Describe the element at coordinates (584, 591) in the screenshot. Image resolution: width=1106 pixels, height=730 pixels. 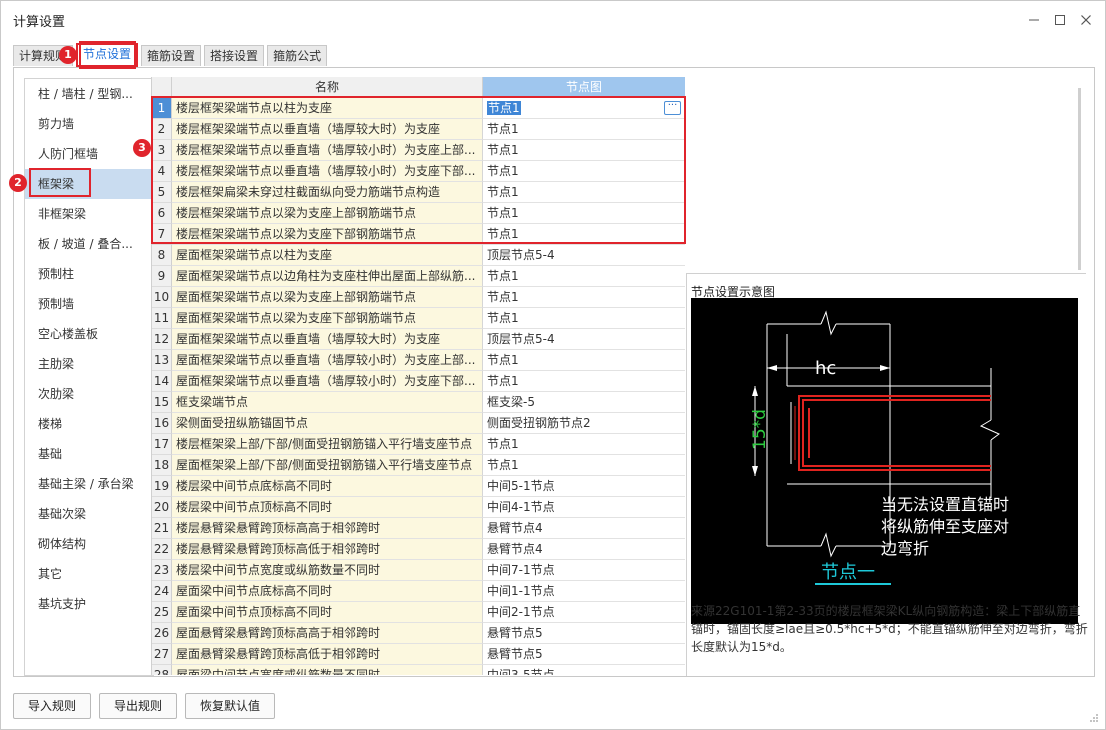
I see `row-node-cell: 中间1-1节点` at that location.